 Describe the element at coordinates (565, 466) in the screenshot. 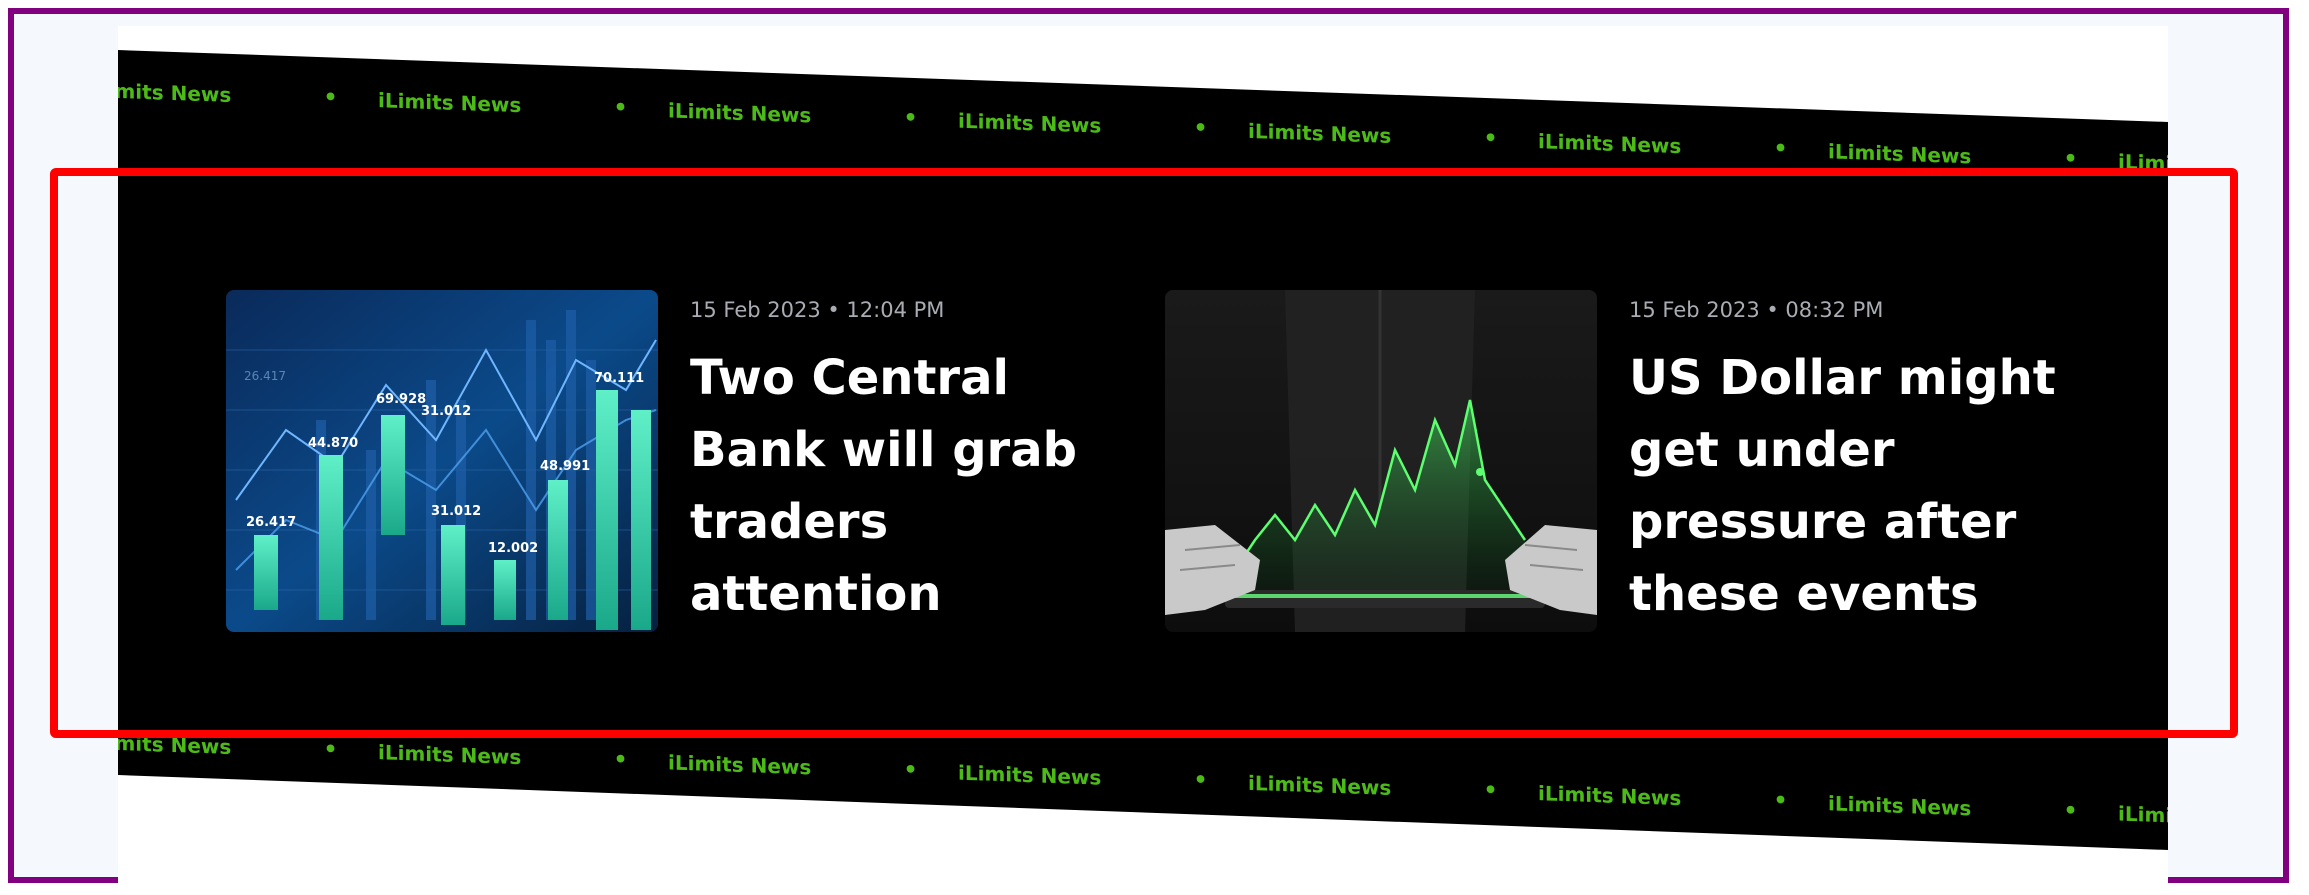

I see `chart-label: 48.991` at that location.